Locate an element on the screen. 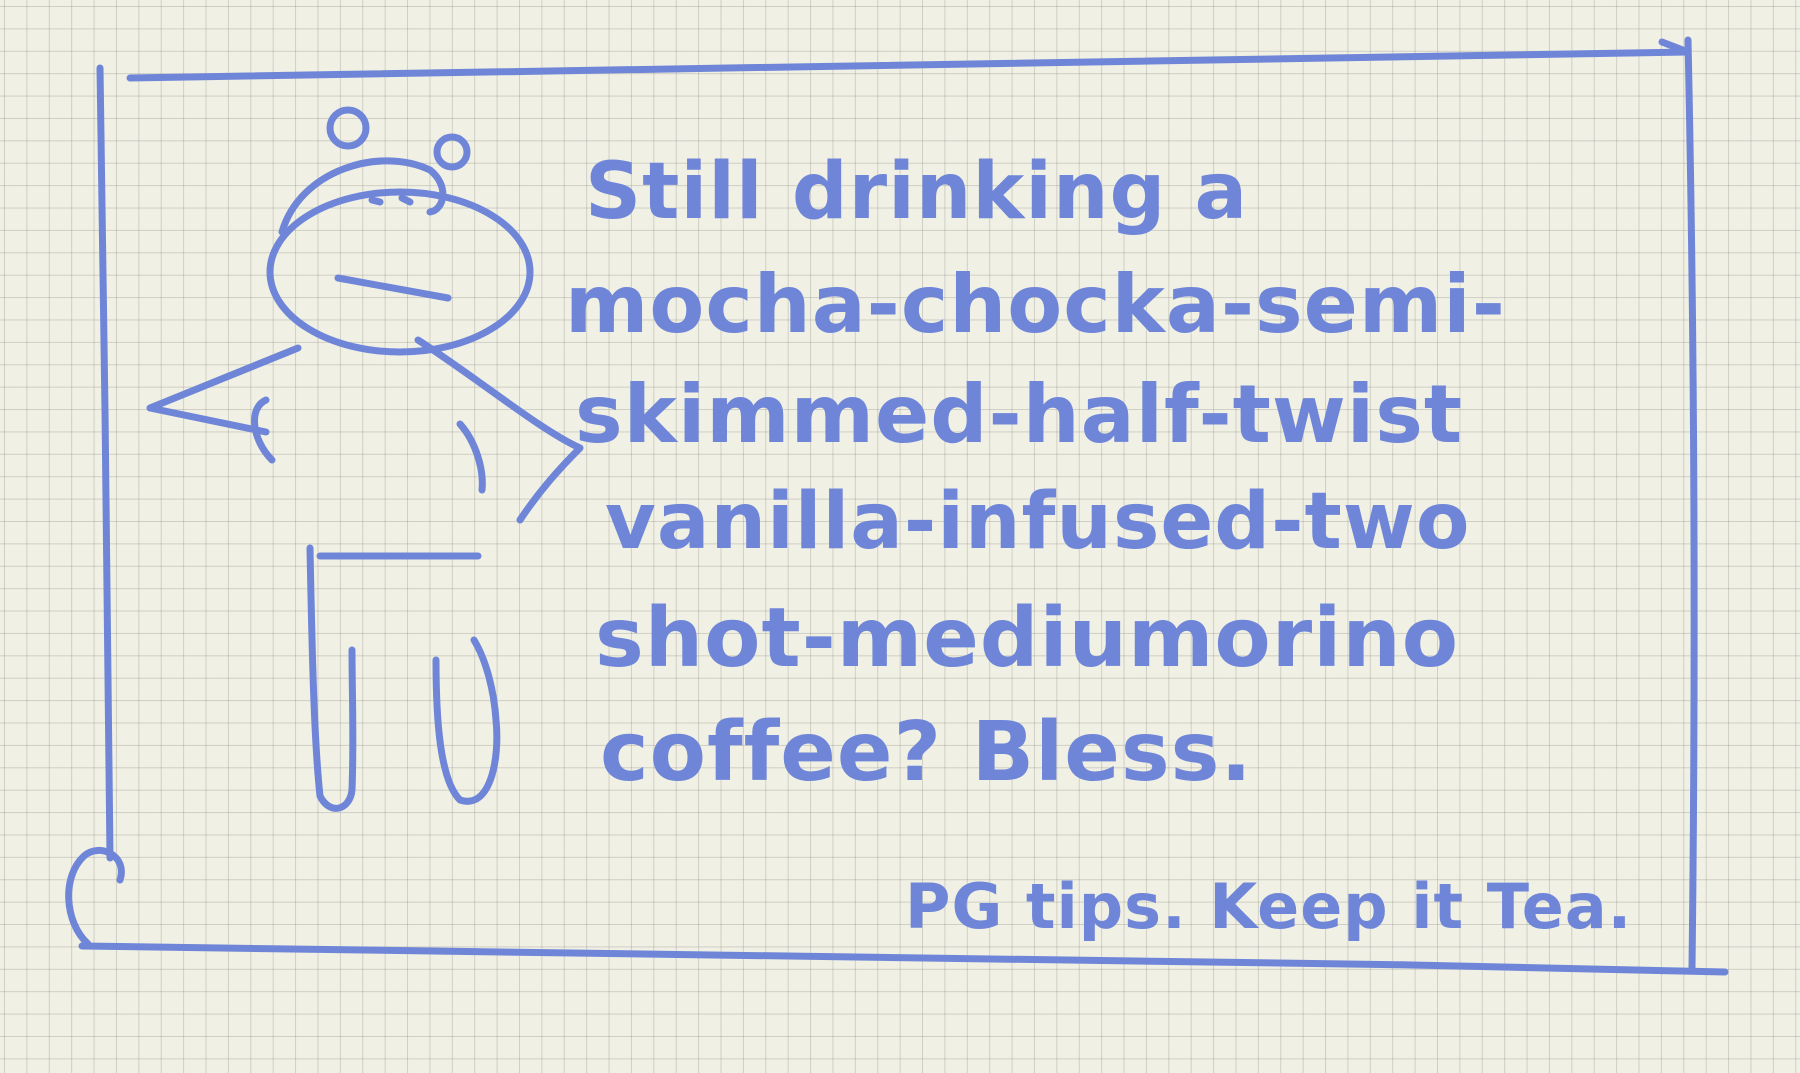 This screenshot has width=1800, height=1073. left-leg is located at coordinates (331, 678).